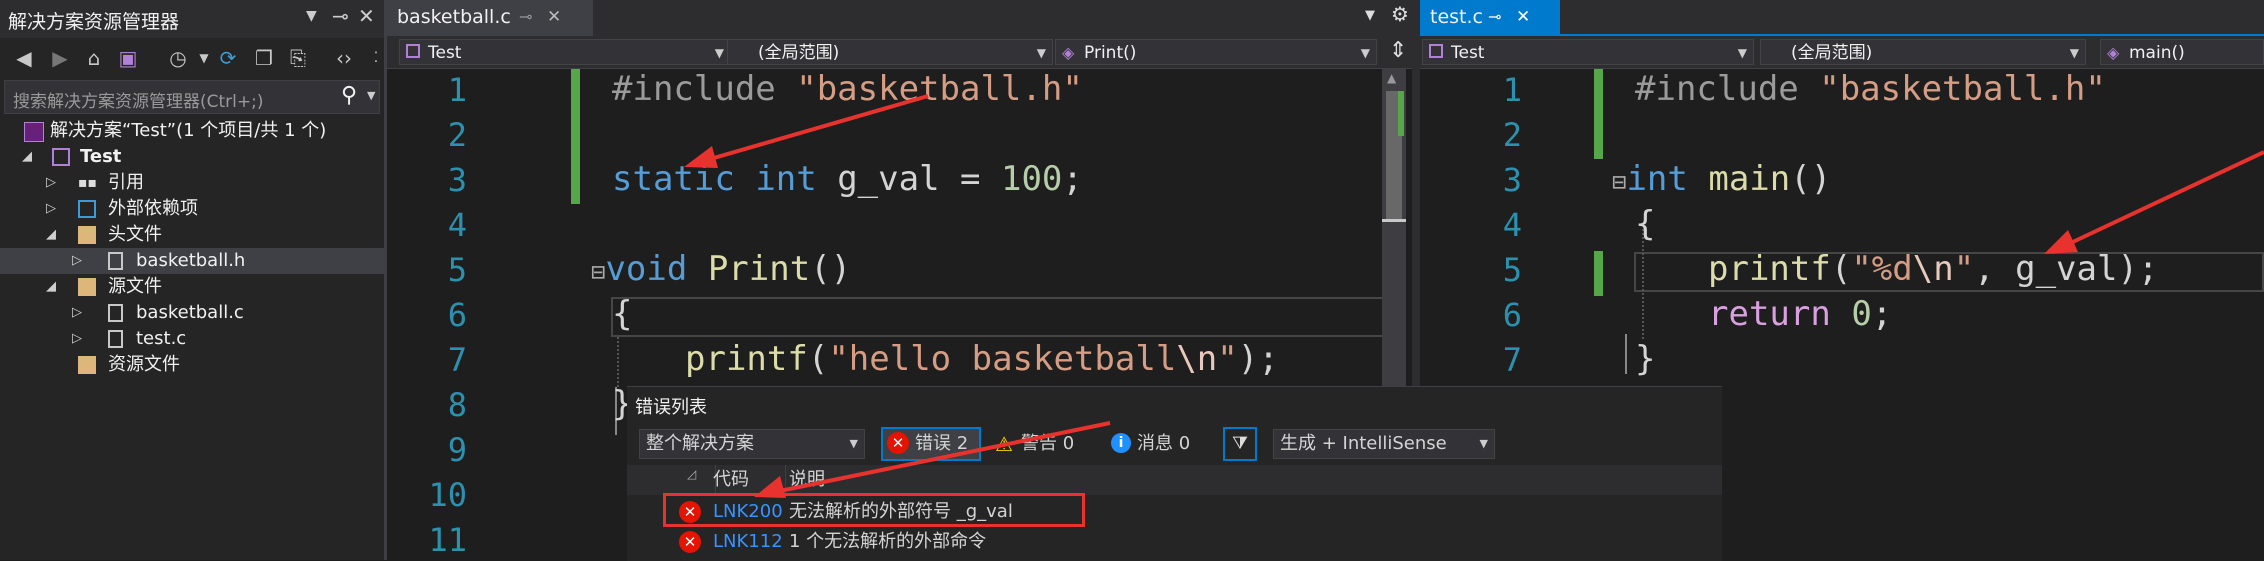  I want to click on arrow-to-g-val, so click(2154, 202).